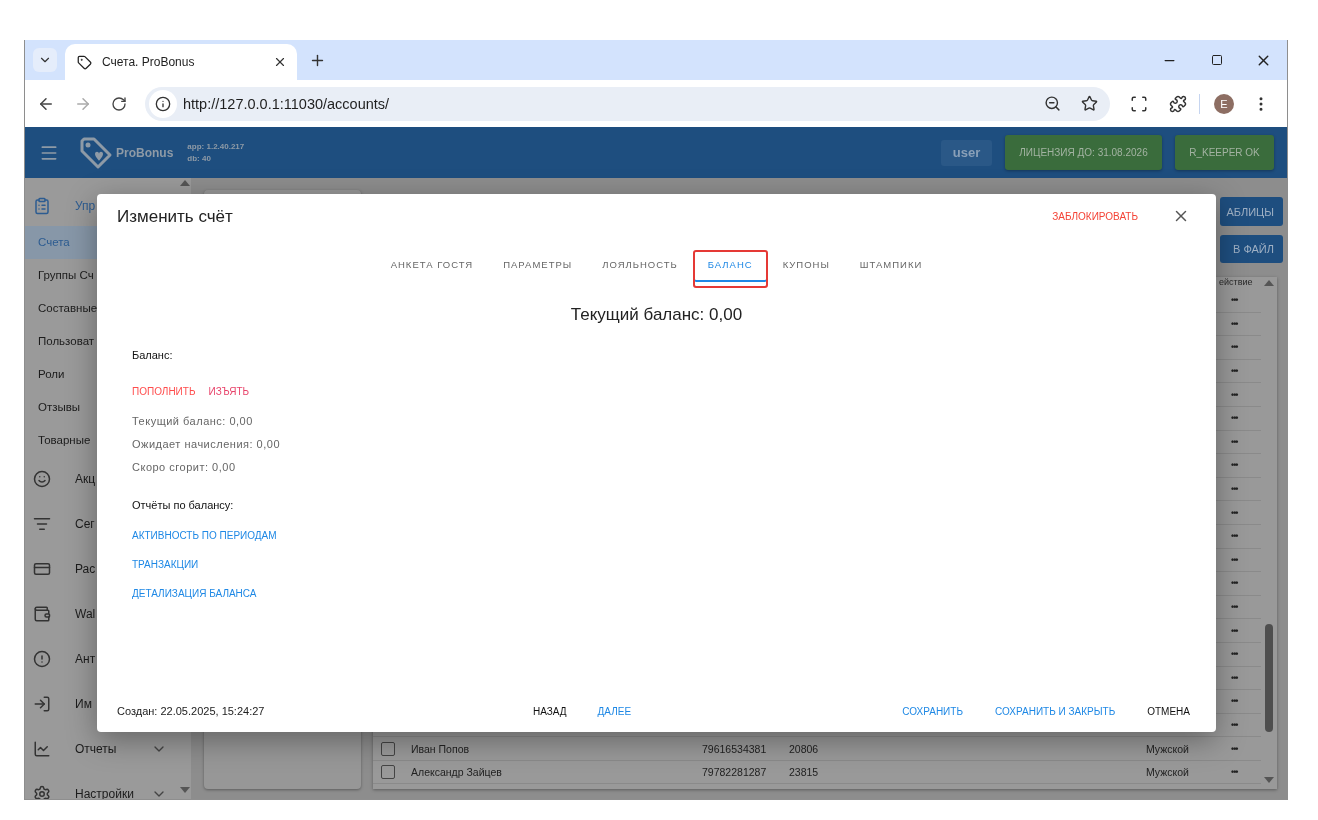 This screenshot has height=820, width=1318. Describe the element at coordinates (184, 467) in the screenshot. I see `balance-stat: Скоро сгорит: 0,00` at that location.